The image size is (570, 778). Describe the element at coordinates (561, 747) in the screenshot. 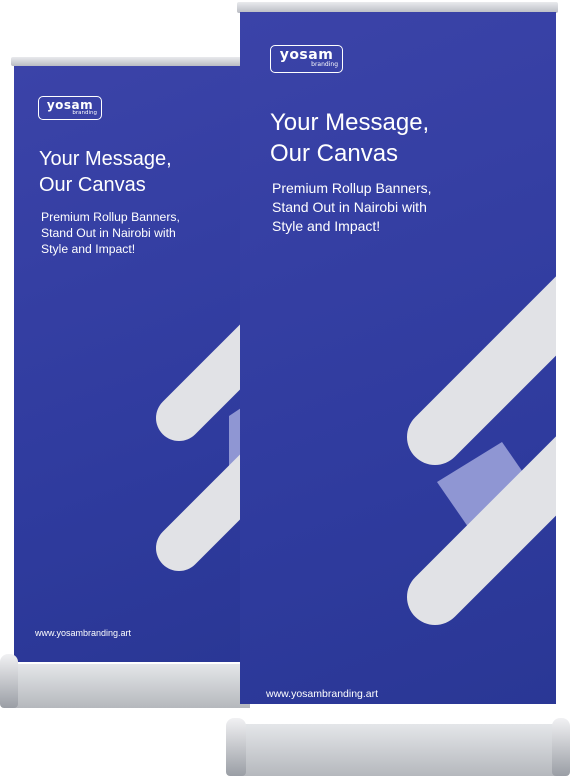

I see `base-foot-right` at that location.